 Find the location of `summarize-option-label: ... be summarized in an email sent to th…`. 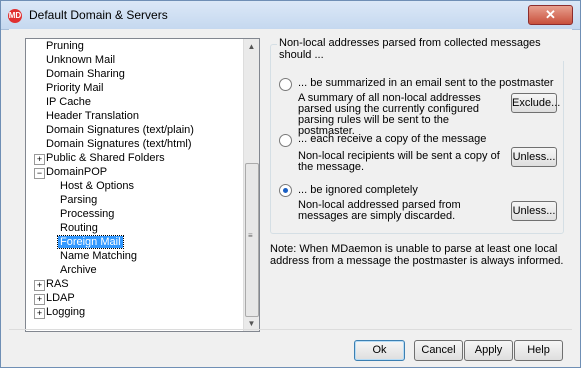

summarize-option-label: ... be summarized in an email sent to th… is located at coordinates (426, 83).